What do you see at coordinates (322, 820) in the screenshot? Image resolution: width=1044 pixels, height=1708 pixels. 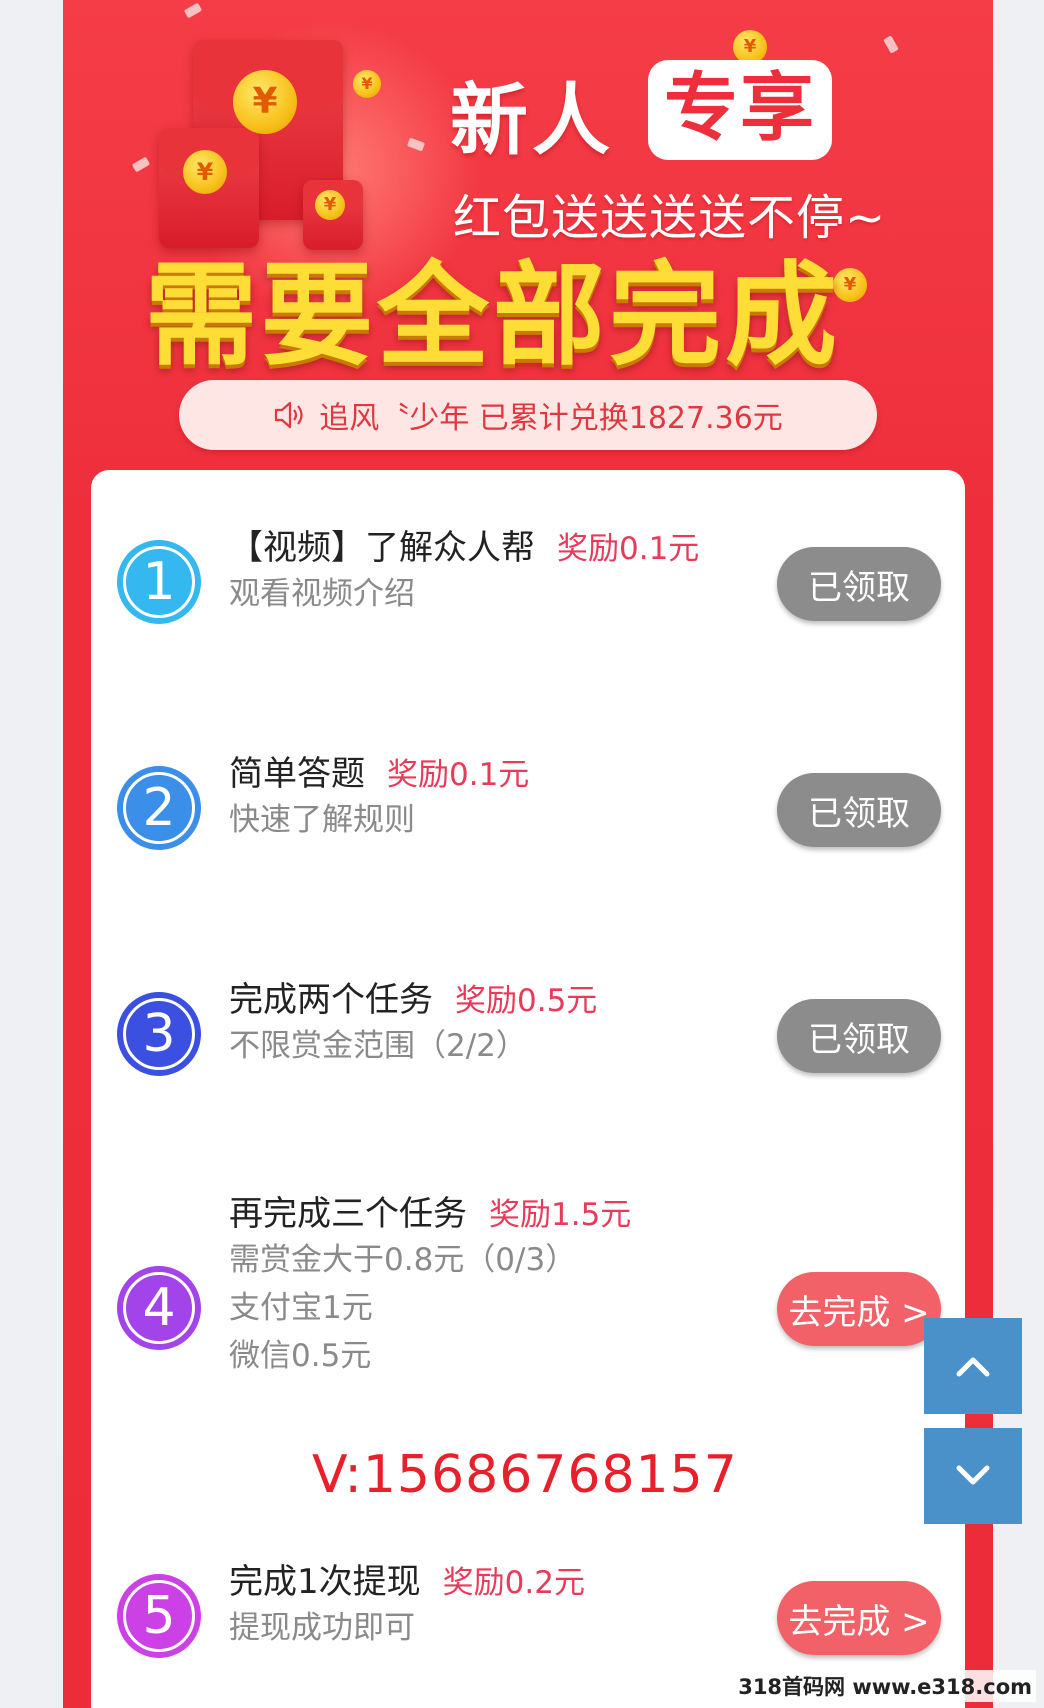 I see `task-description: 快速了解规则` at bounding box center [322, 820].